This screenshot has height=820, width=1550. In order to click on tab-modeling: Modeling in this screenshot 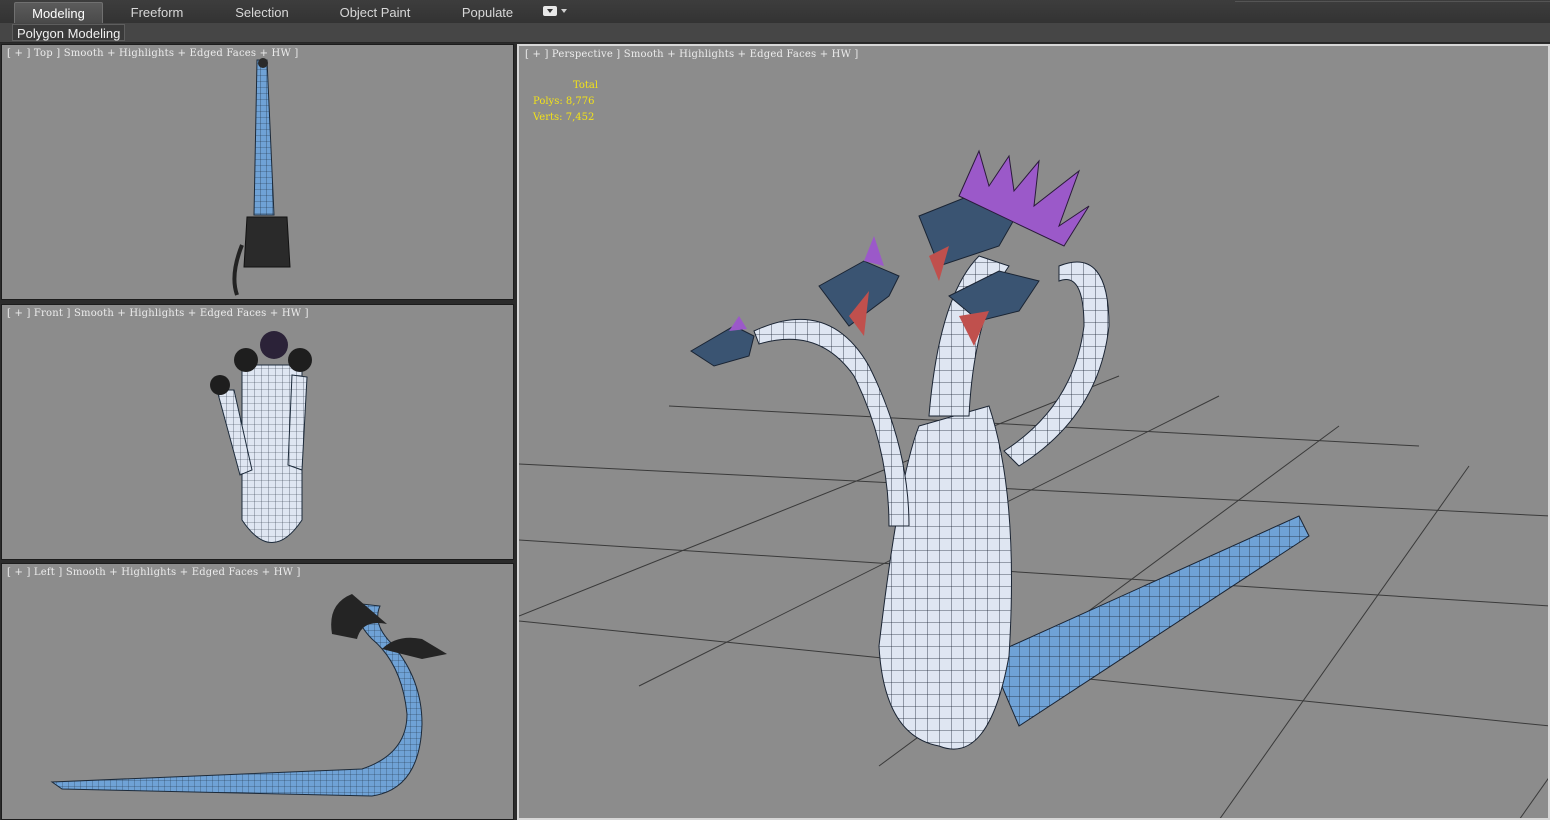, I will do `click(58, 12)`.